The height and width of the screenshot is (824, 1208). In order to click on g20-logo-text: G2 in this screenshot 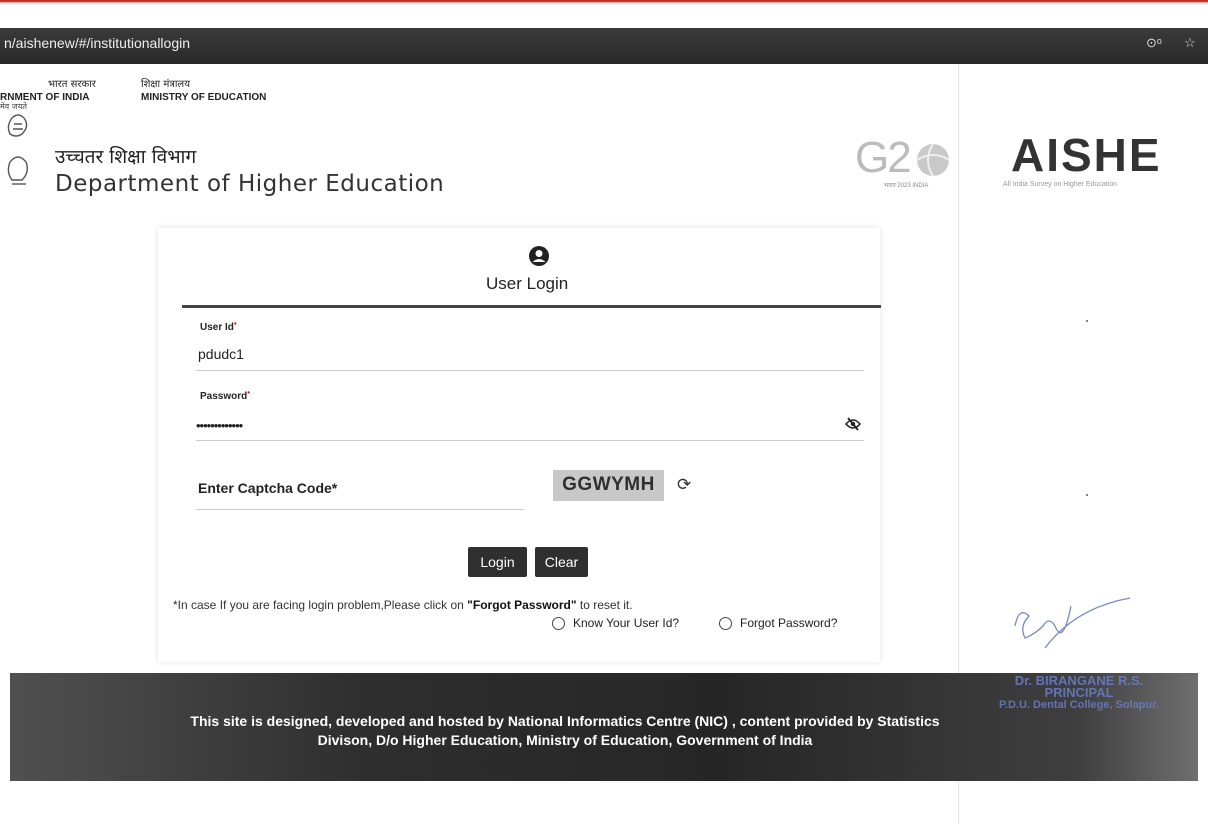, I will do `click(883, 157)`.